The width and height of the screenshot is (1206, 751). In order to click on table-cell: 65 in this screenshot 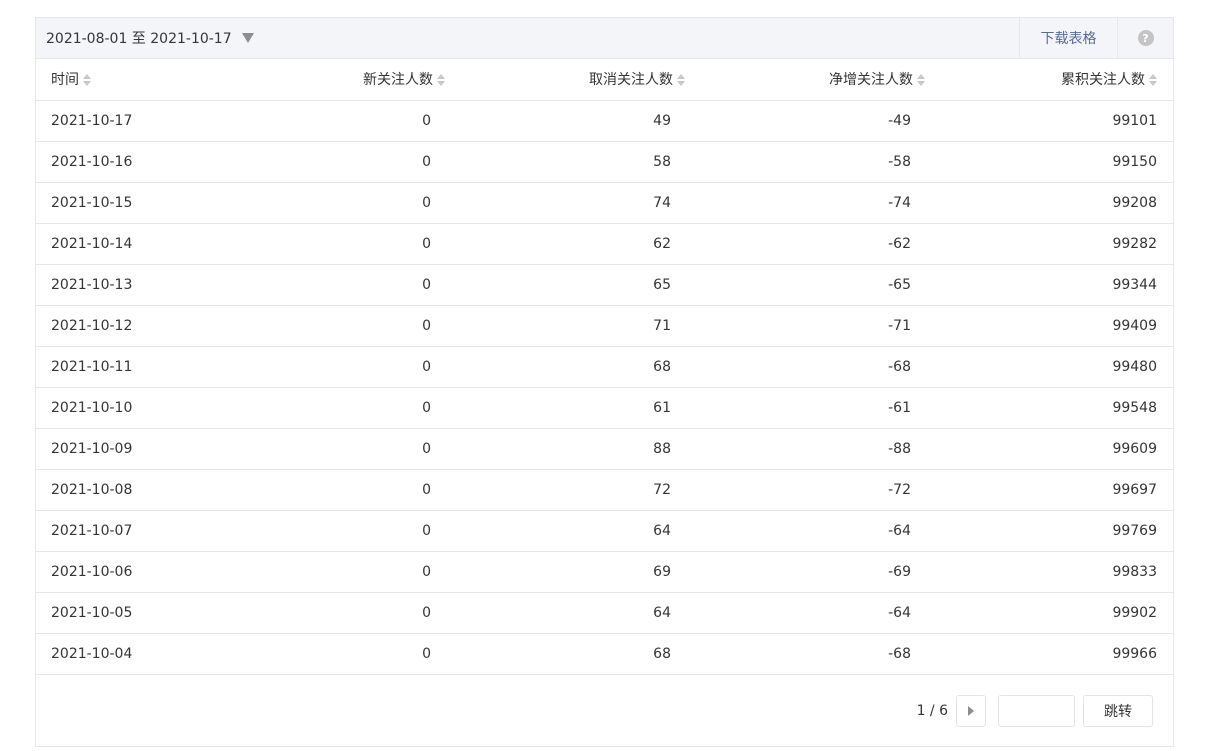, I will do `click(565, 285)`.